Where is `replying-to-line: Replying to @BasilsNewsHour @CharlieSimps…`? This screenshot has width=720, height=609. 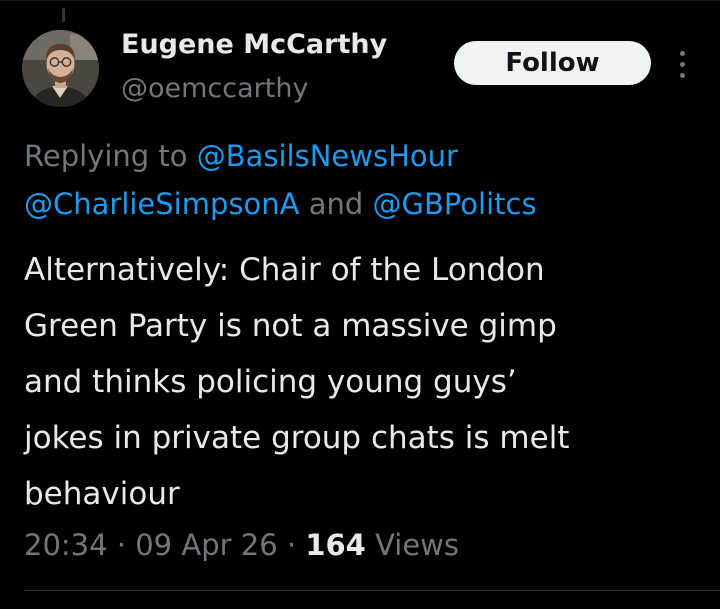
replying-to-line: Replying to @BasilsNewsHour @CharlieSimps… is located at coordinates (364, 180).